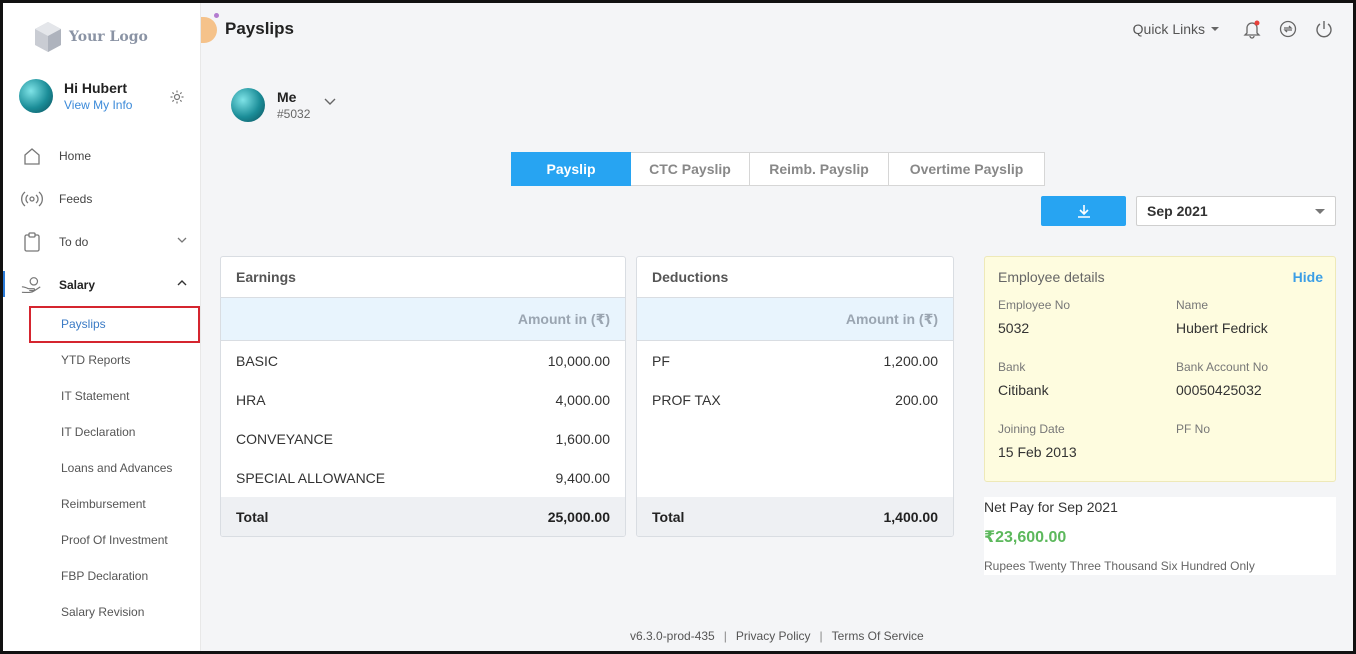 The height and width of the screenshot is (654, 1356). I want to click on tab-reimb-payslip: Reimb. Payslip, so click(819, 169).